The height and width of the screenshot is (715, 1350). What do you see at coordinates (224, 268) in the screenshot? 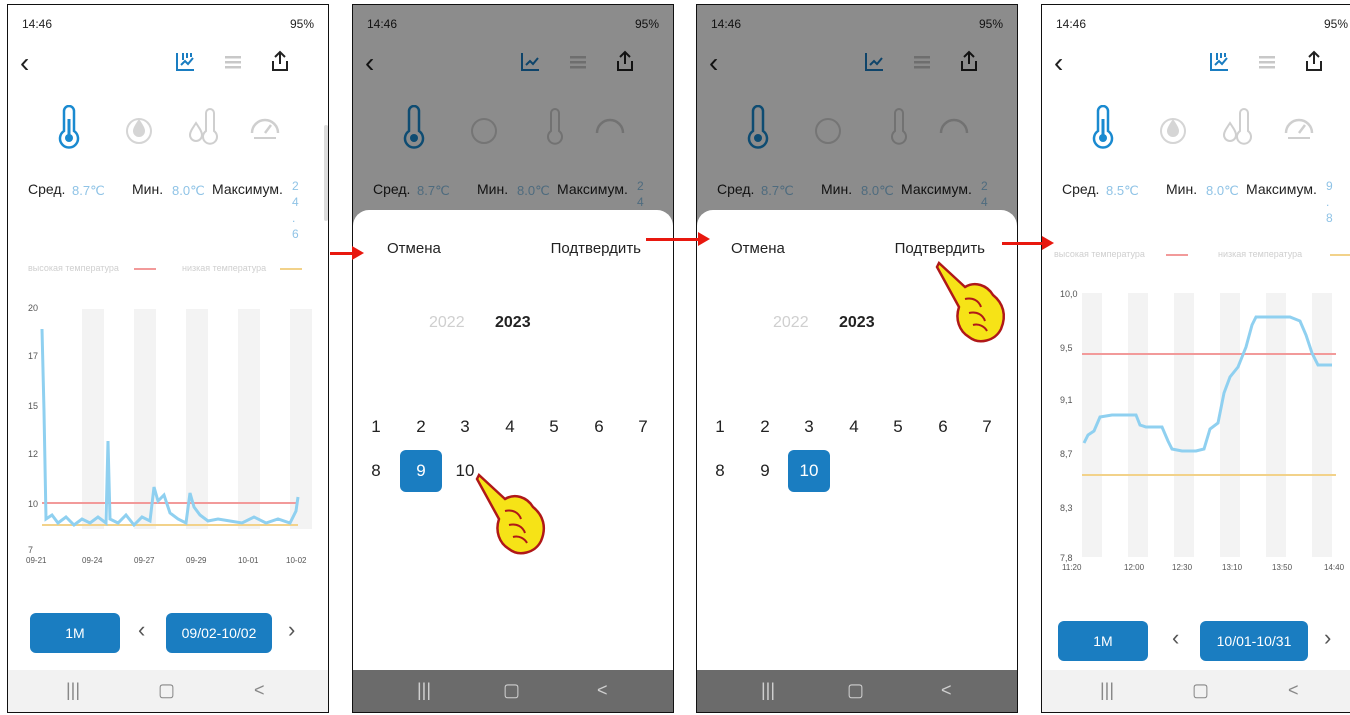
I see `legend-low-label: низкая температура` at bounding box center [224, 268].